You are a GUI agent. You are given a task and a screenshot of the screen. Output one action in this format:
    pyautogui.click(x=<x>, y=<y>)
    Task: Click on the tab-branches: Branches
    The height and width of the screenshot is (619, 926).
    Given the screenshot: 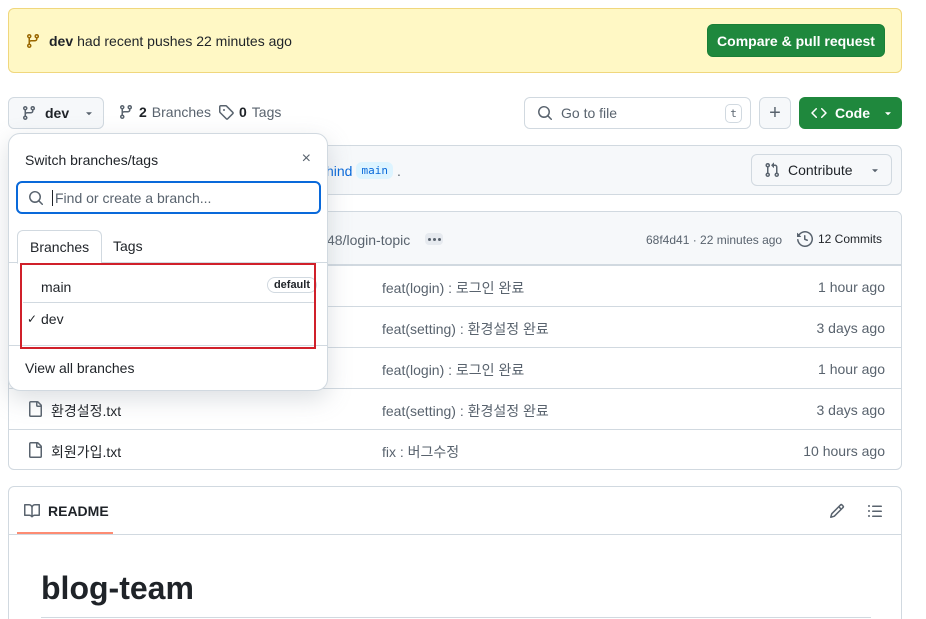 What is the action you would take?
    pyautogui.click(x=60, y=247)
    